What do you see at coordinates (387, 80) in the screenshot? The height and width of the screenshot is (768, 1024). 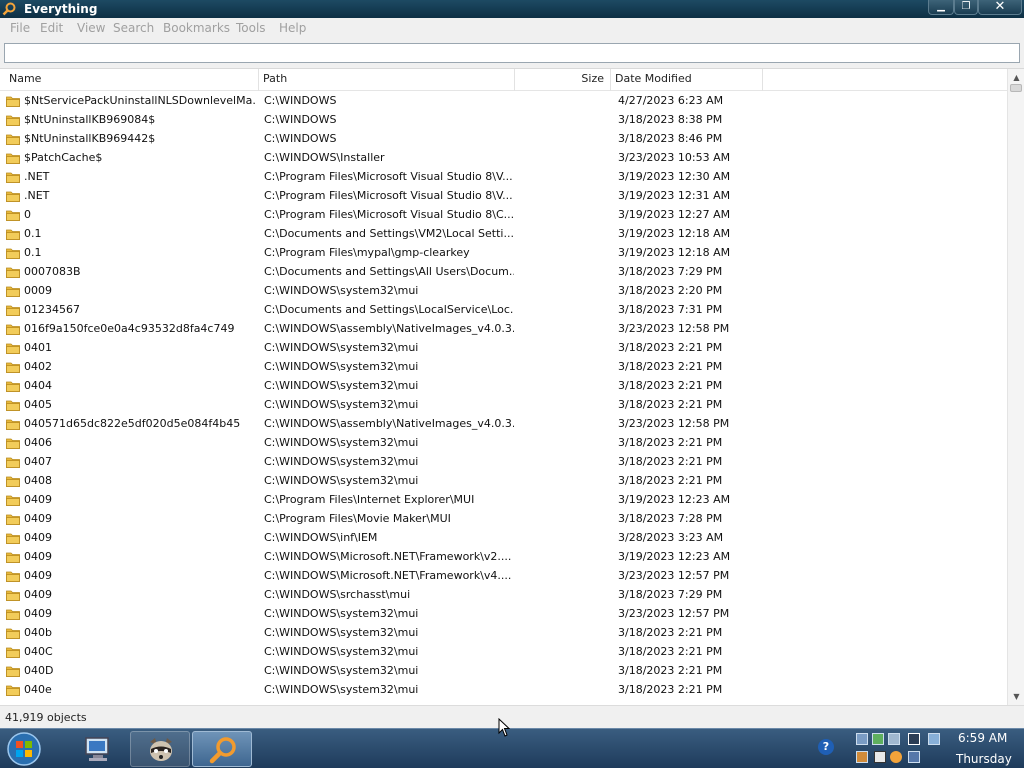 I see `column-path-header: Path` at bounding box center [387, 80].